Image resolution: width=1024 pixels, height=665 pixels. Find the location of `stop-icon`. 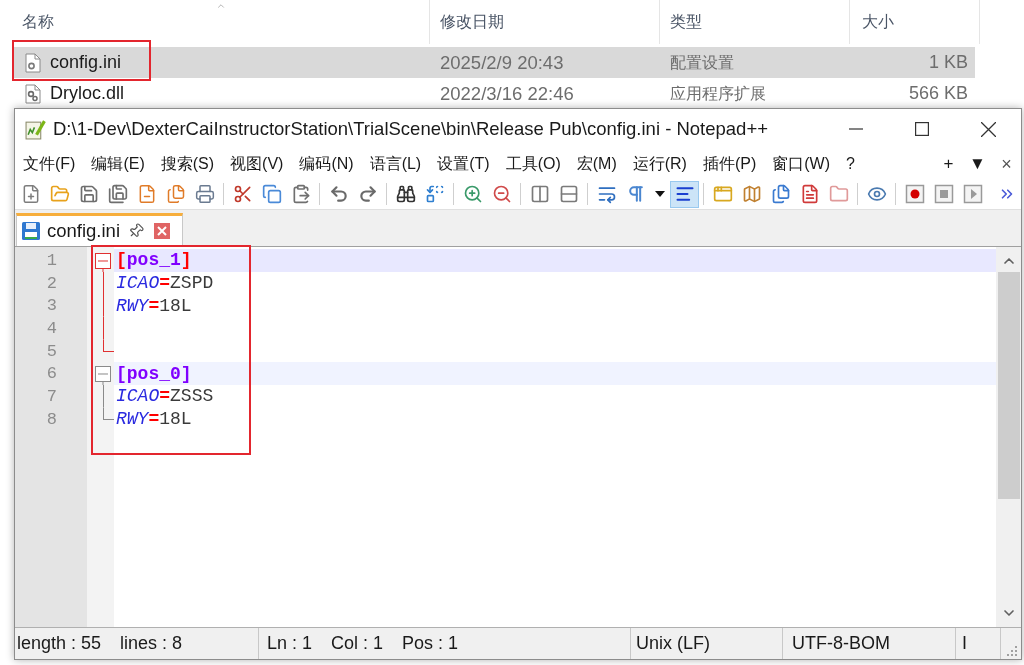

stop-icon is located at coordinates (943, 194).